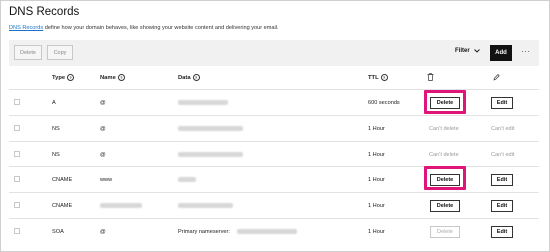  Describe the element at coordinates (44, 12) in the screenshot. I see `page-title: DNS Records` at that location.